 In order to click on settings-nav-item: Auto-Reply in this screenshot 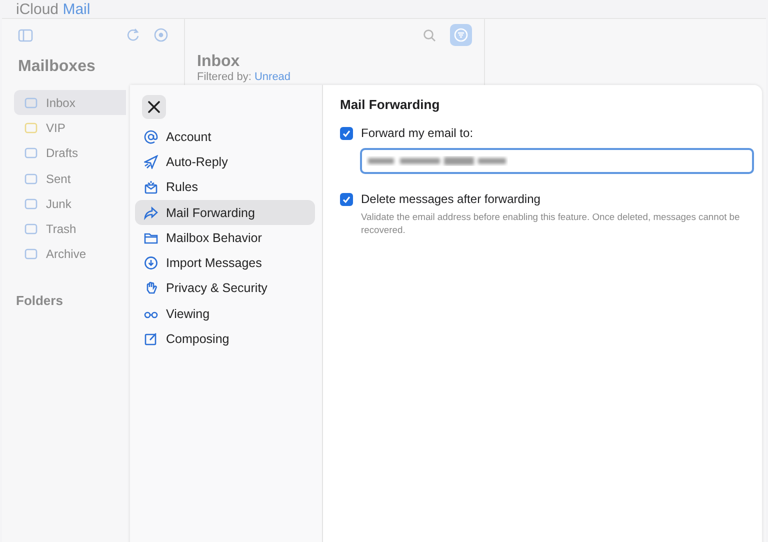, I will do `click(225, 162)`.